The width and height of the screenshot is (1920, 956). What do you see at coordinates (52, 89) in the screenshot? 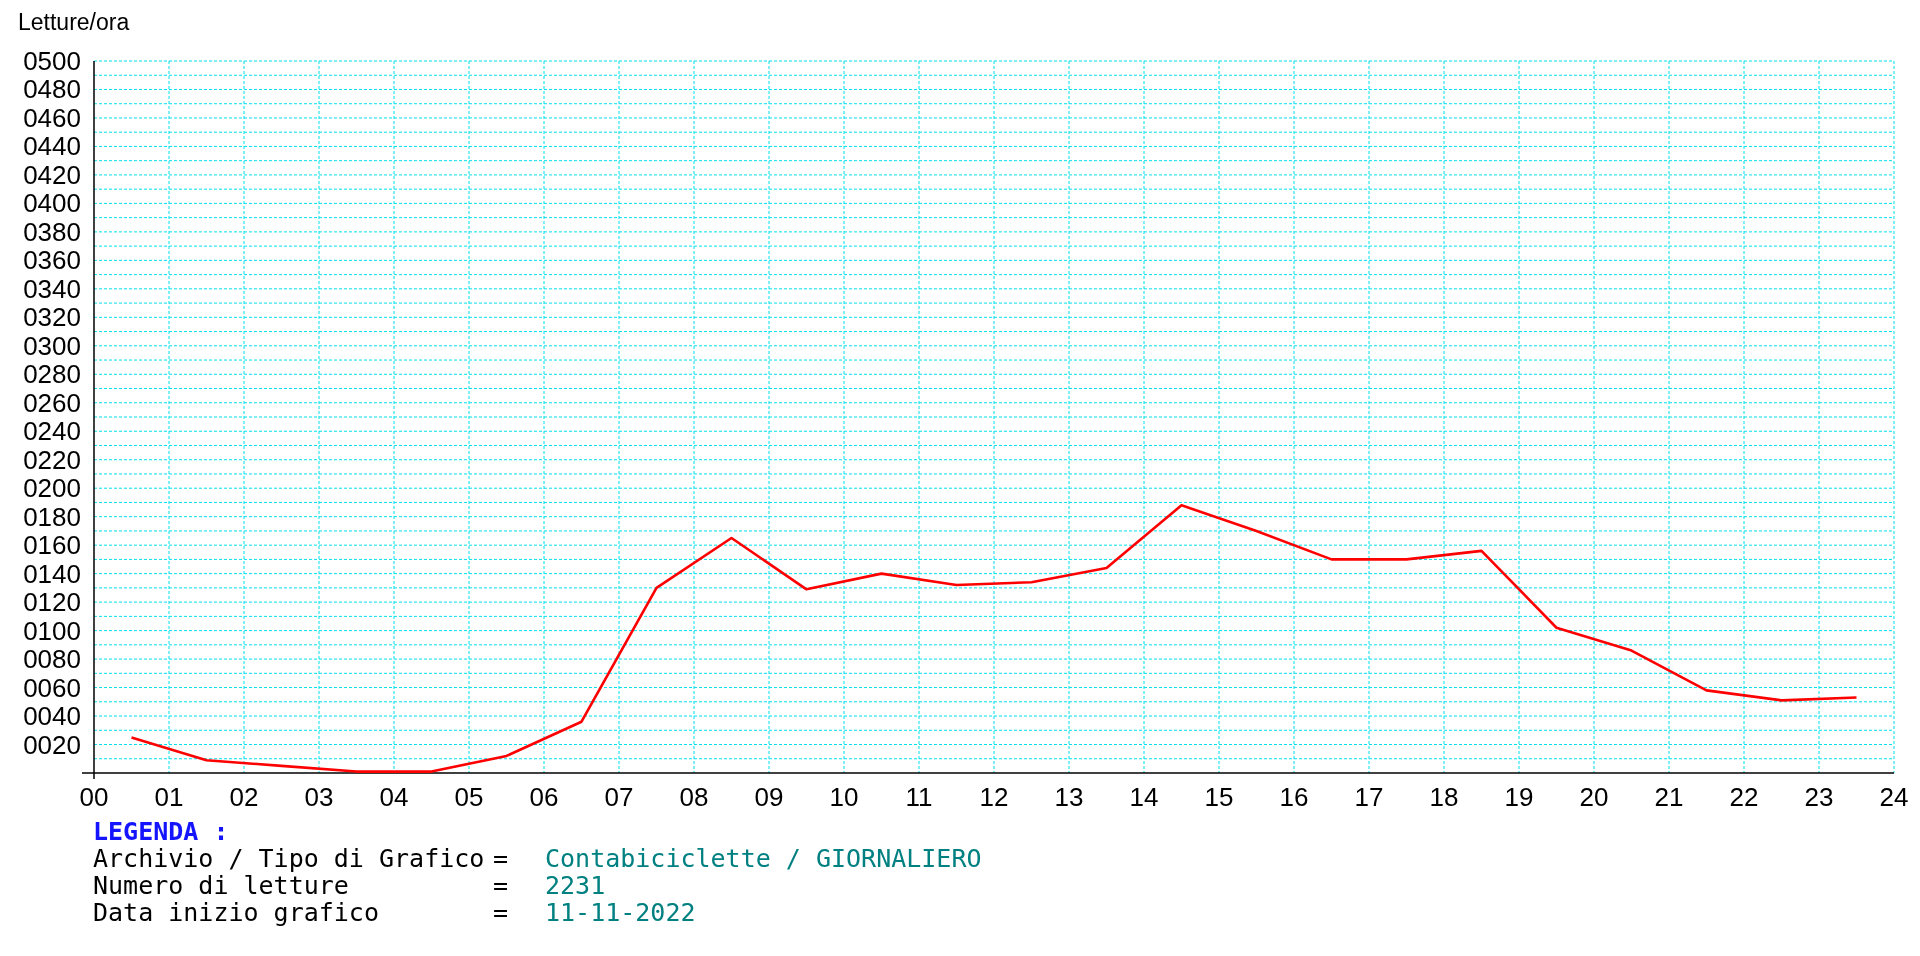
I see `y-tick-label: 0480` at bounding box center [52, 89].